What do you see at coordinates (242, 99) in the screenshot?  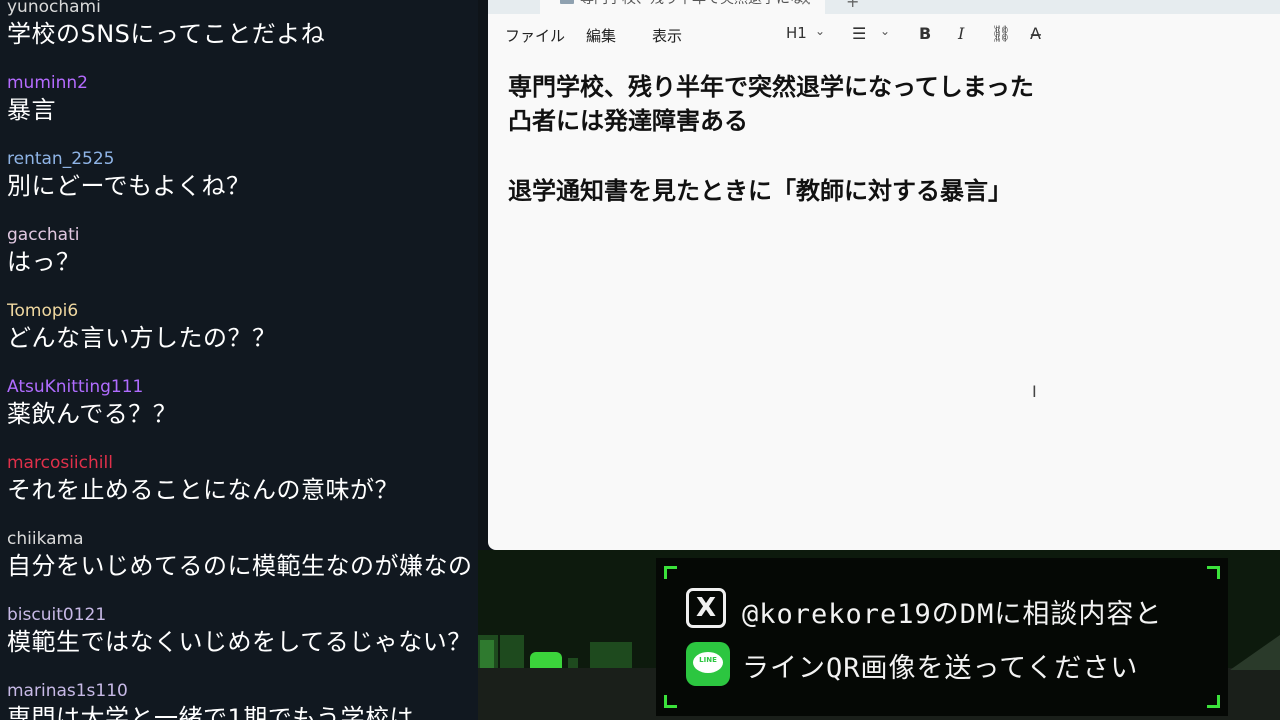 I see `chat-message: muminn2 暴言` at bounding box center [242, 99].